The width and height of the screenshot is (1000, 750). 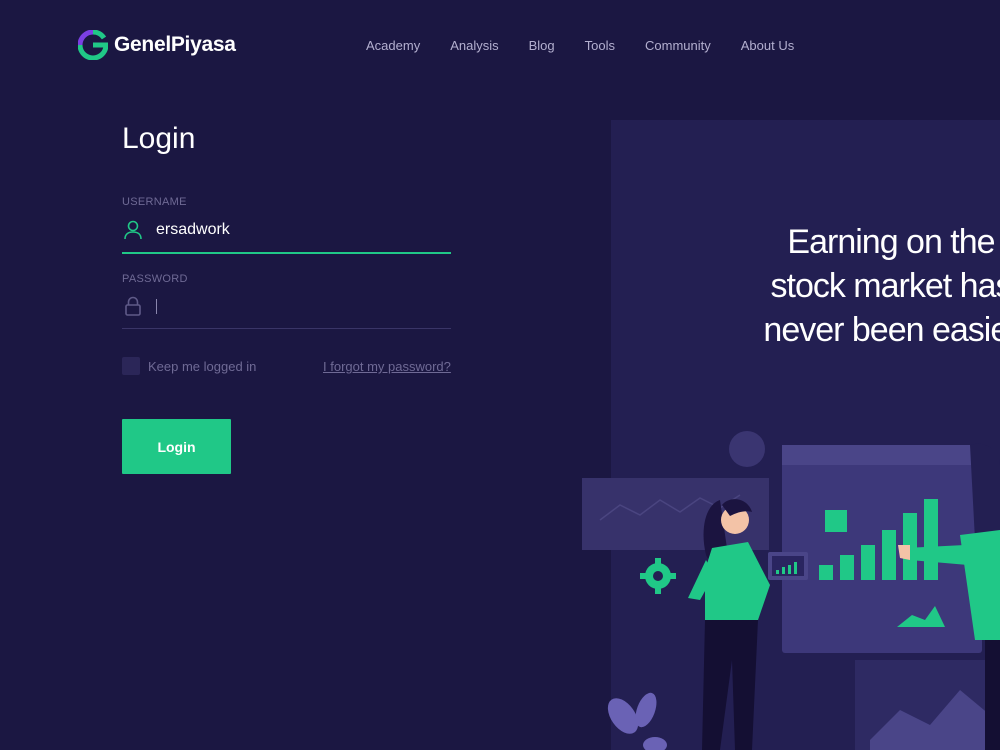 I want to click on hero-heading-line: never been easier, so click(x=881, y=330).